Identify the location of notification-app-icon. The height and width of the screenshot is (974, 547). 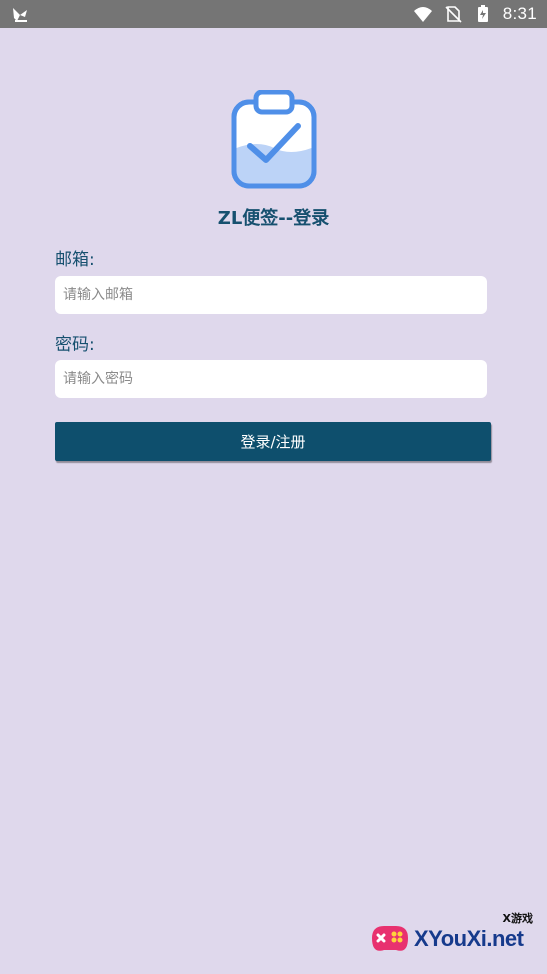
(20, 15).